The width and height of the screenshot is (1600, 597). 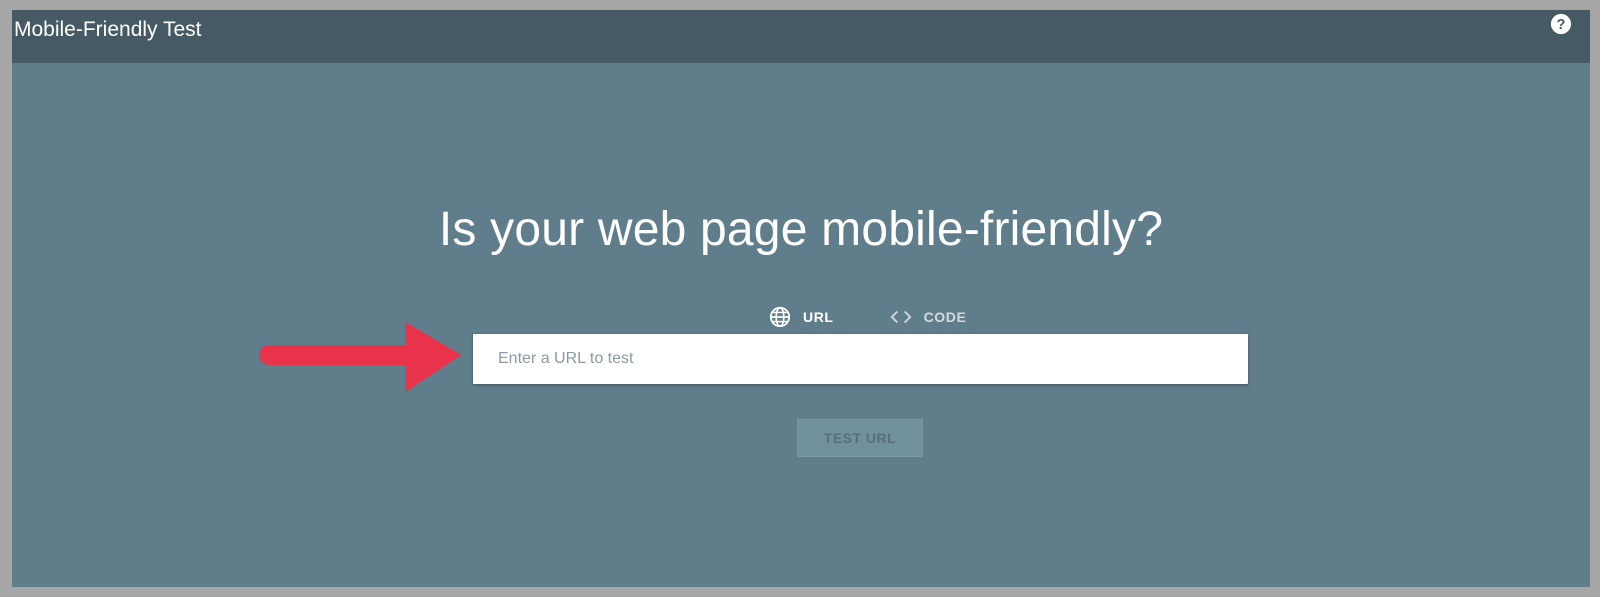 What do you see at coordinates (360, 357) in the screenshot?
I see `right-arrow-icon` at bounding box center [360, 357].